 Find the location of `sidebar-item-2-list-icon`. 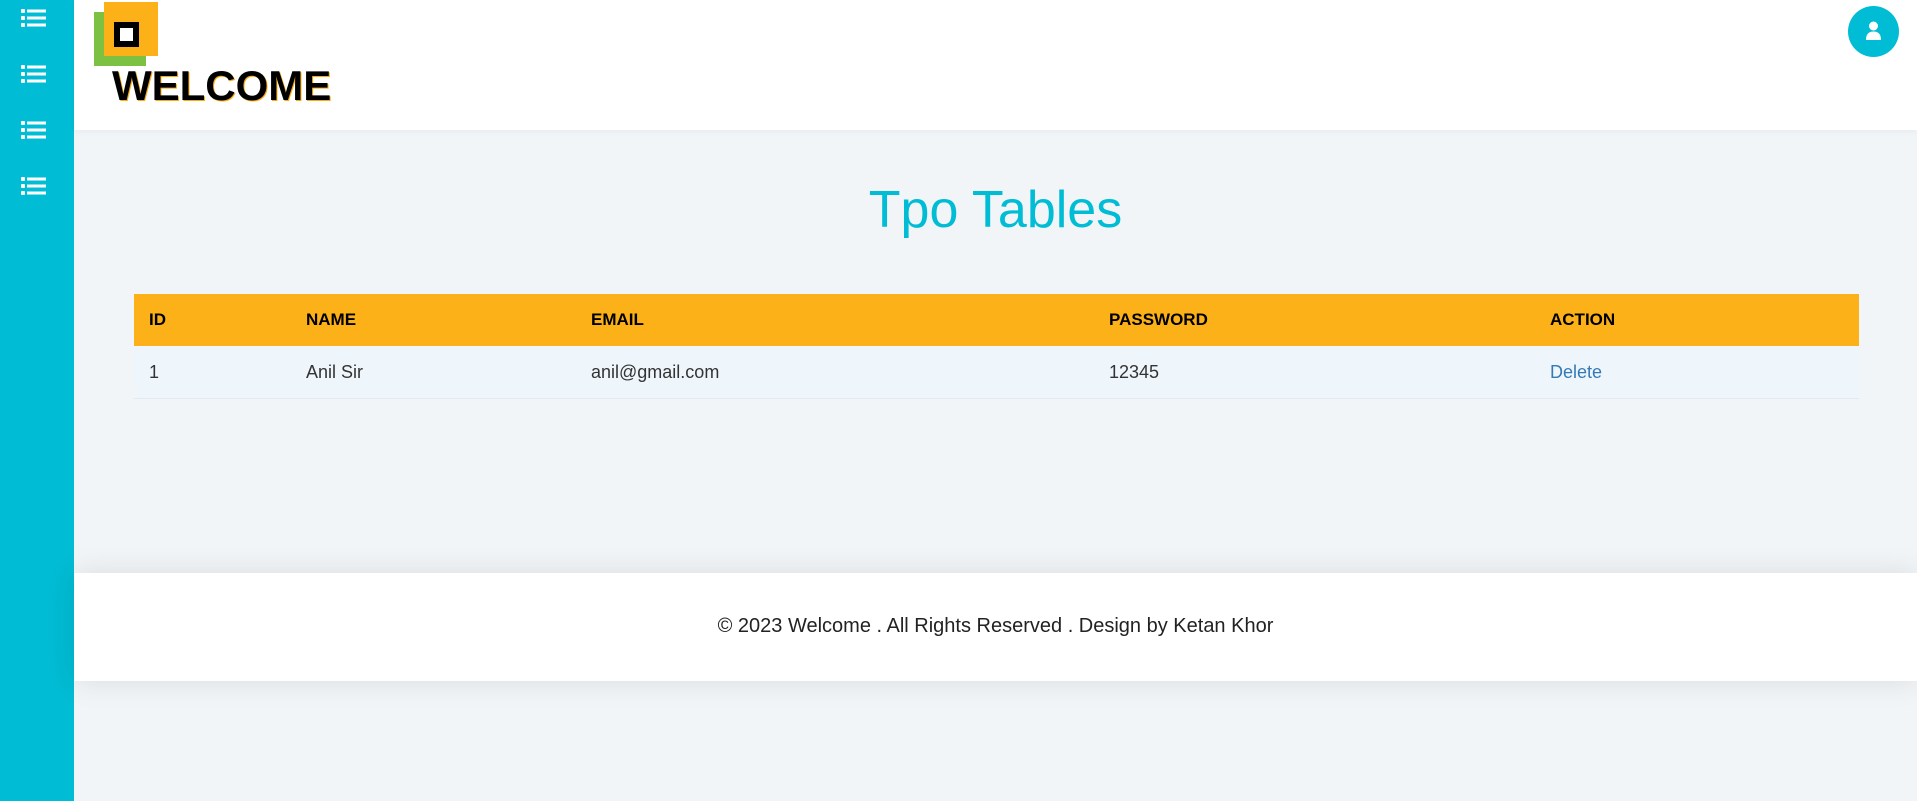

sidebar-item-2-list-icon is located at coordinates (33, 74).